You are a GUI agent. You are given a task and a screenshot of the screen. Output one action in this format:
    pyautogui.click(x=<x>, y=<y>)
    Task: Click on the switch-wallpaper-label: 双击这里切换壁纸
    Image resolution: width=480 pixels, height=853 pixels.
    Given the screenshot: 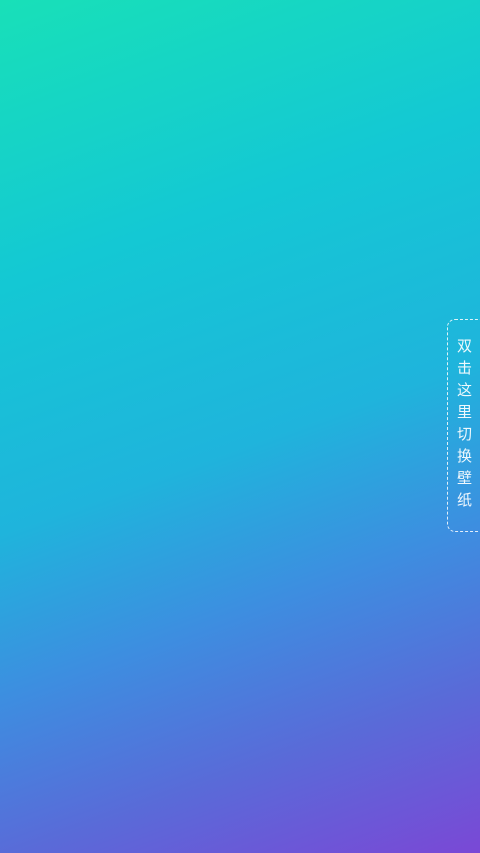 What is the action you would take?
    pyautogui.click(x=464, y=425)
    